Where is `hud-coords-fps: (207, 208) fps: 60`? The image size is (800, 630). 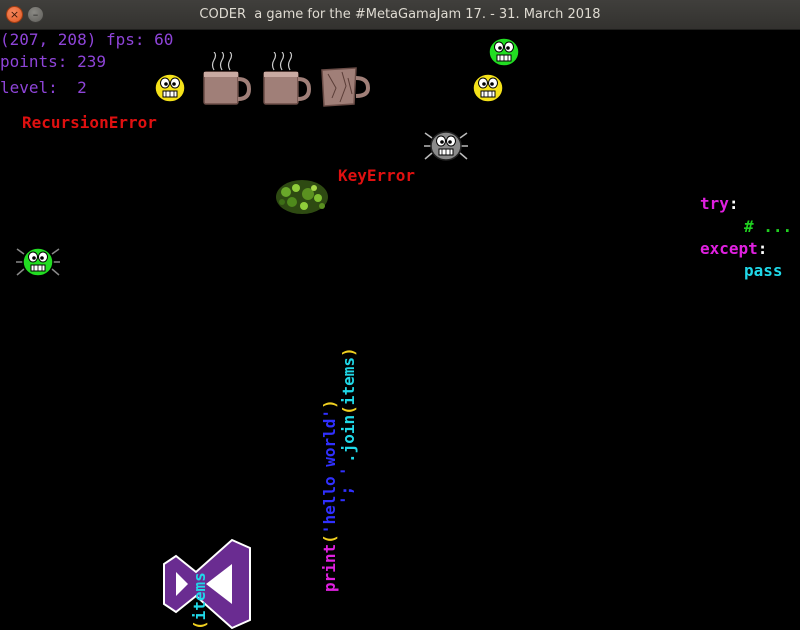 hud-coords-fps: (207, 208) fps: 60 is located at coordinates (87, 39).